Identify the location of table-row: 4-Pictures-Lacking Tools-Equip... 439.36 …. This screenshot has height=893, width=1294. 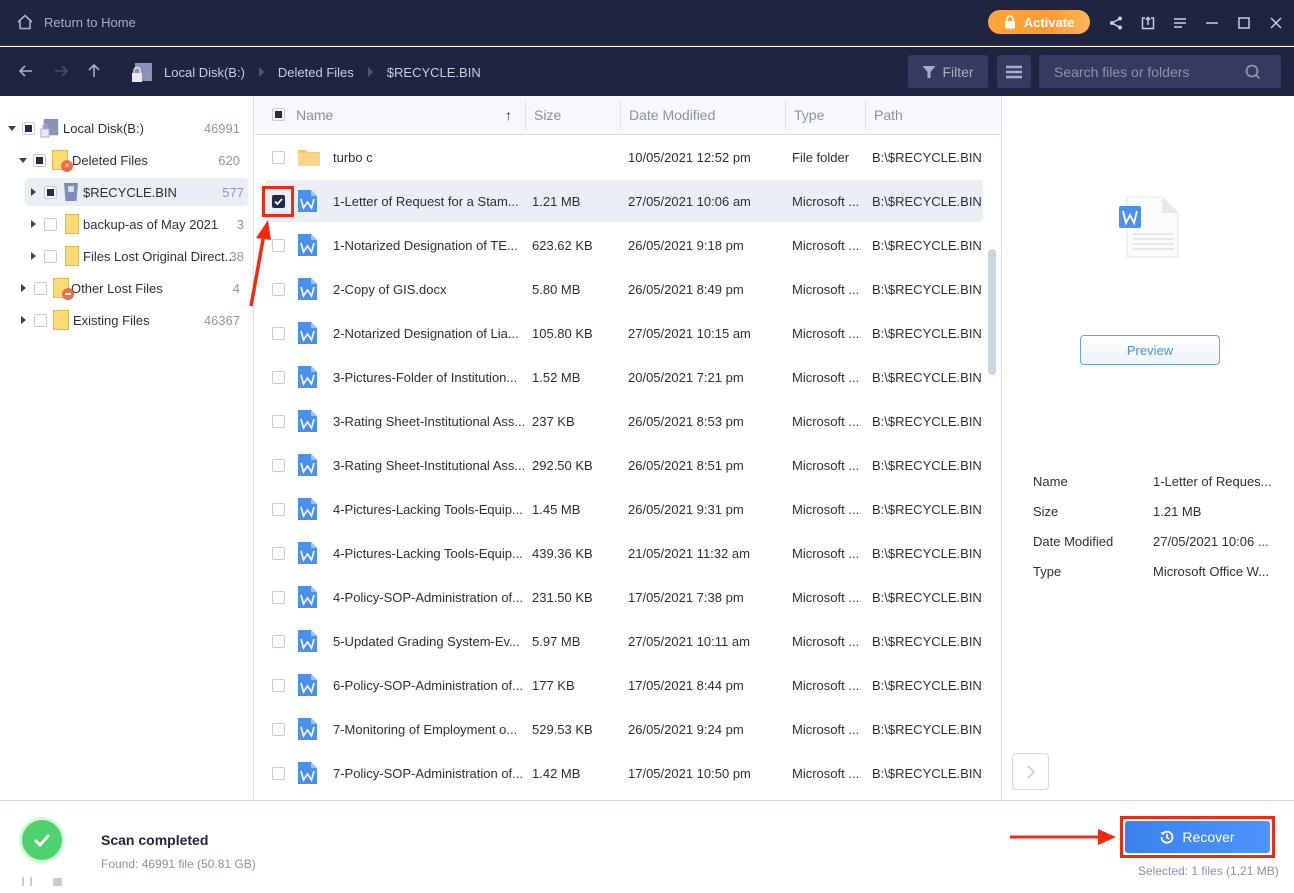
(624, 553).